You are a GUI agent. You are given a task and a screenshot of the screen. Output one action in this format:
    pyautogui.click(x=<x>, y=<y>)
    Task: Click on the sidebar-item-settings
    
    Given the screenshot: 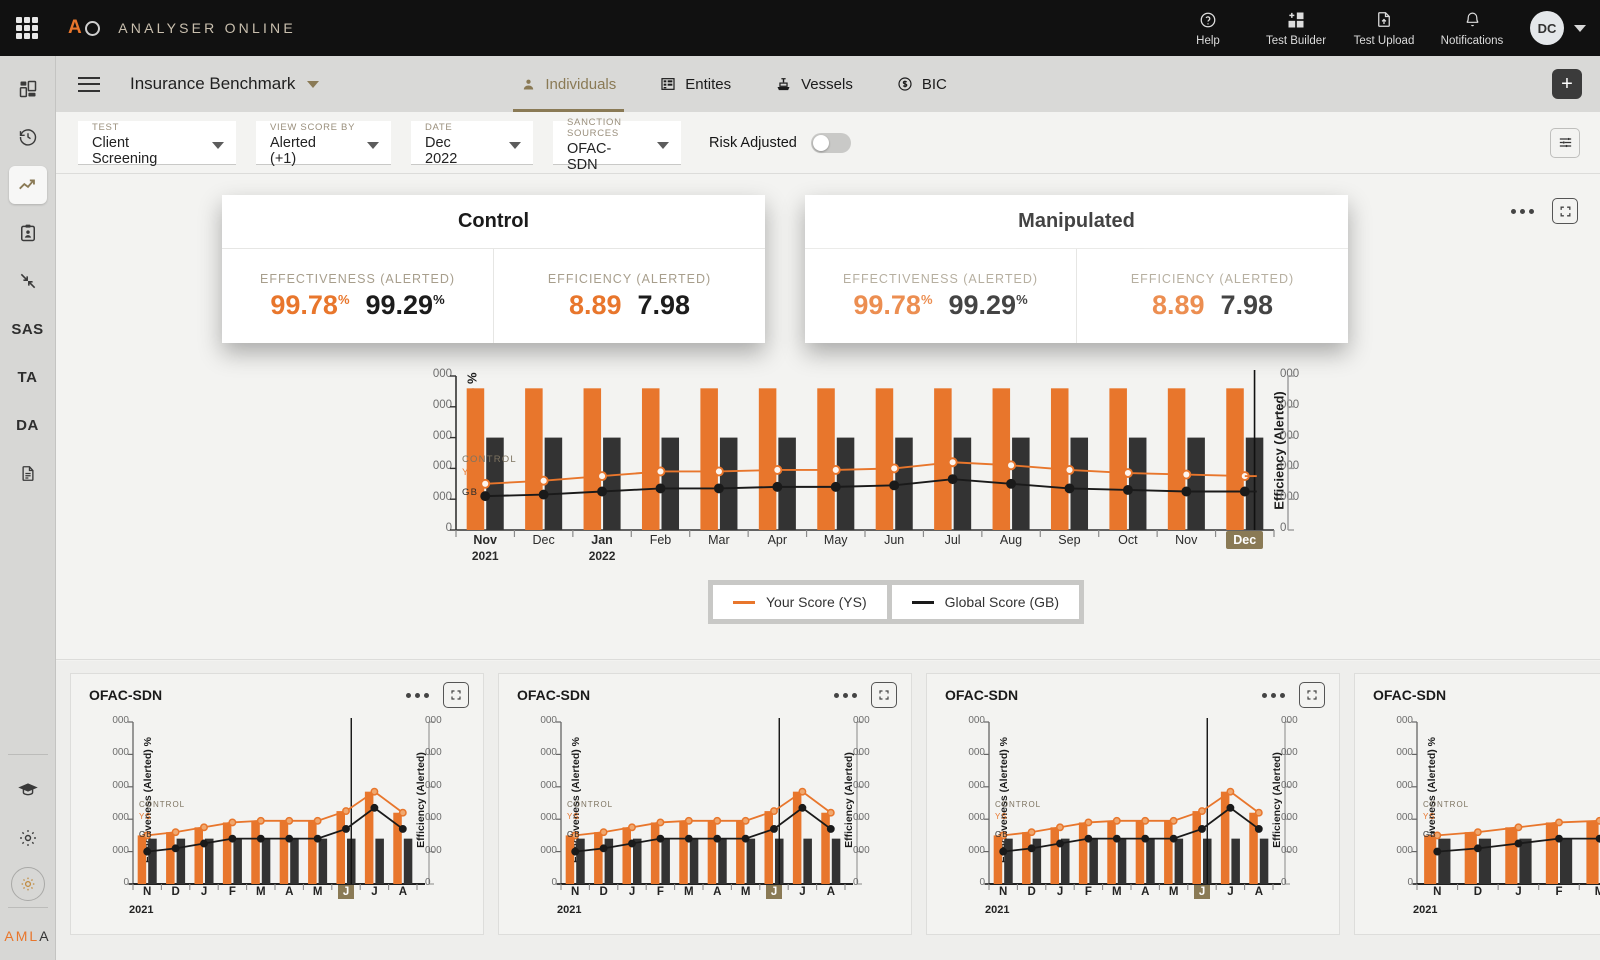 What is the action you would take?
    pyautogui.click(x=28, y=838)
    